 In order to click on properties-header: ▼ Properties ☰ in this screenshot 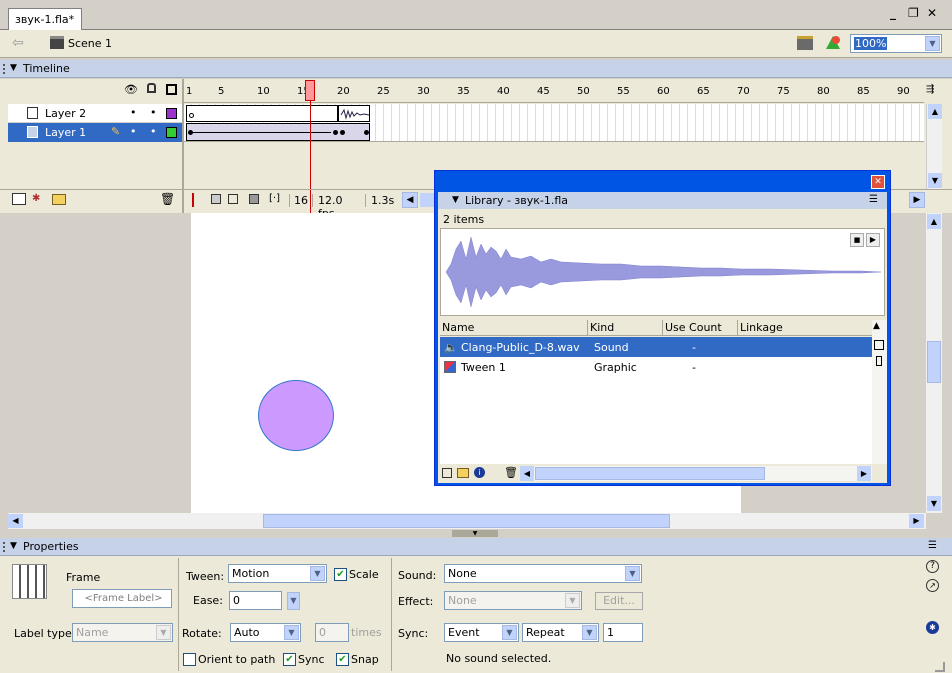, I will do `click(476, 547)`.